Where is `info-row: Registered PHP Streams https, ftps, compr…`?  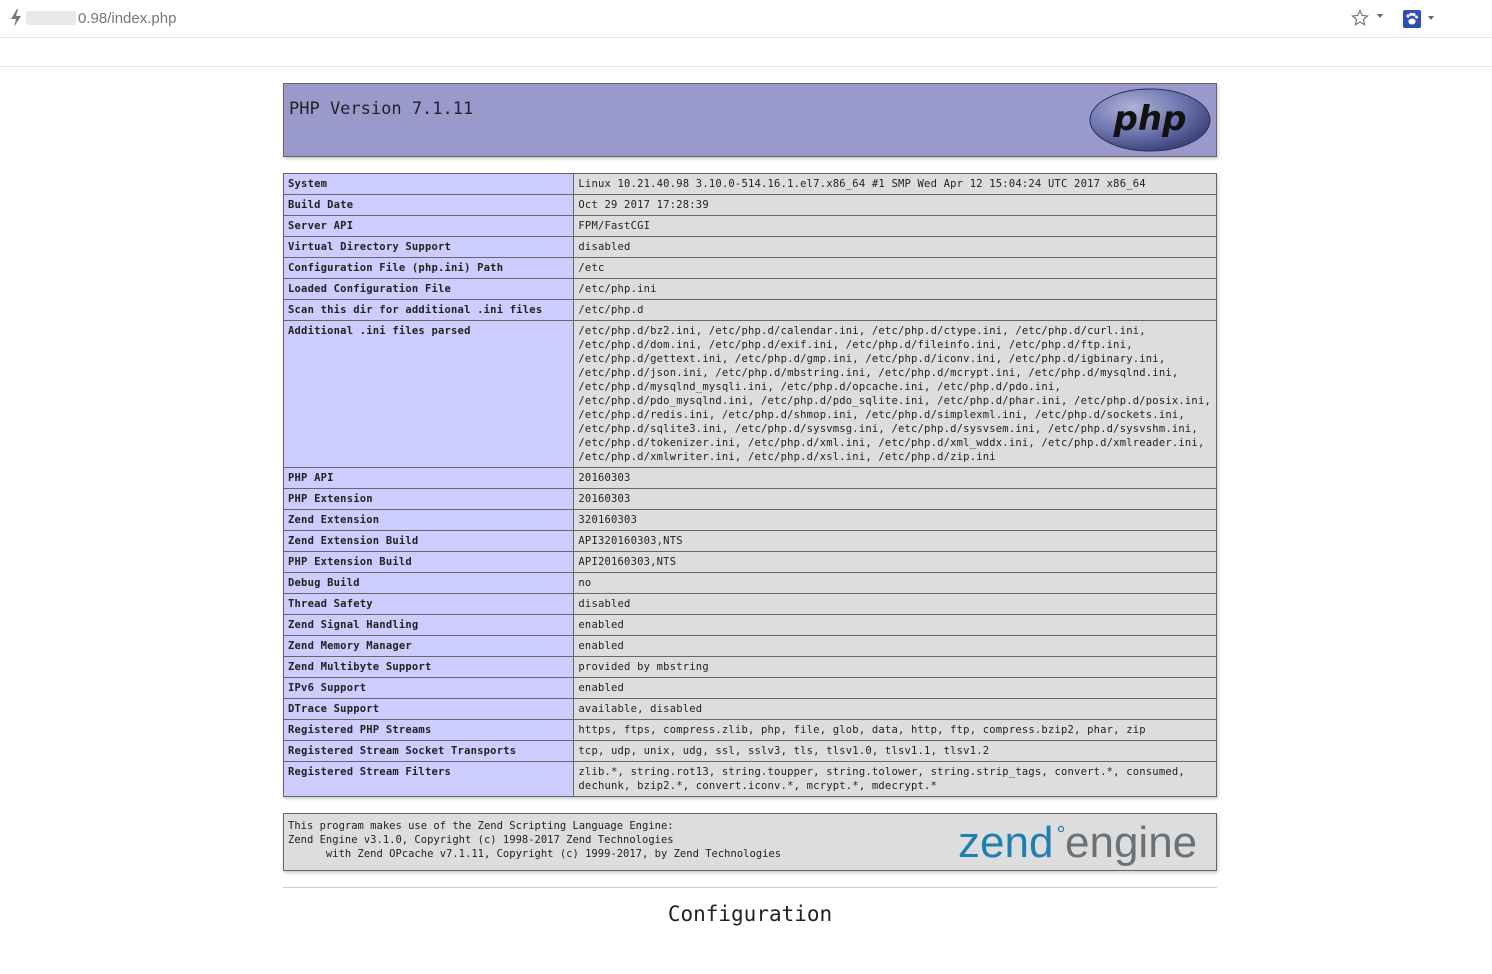 info-row: Registered PHP Streams https, ftps, compr… is located at coordinates (749, 730).